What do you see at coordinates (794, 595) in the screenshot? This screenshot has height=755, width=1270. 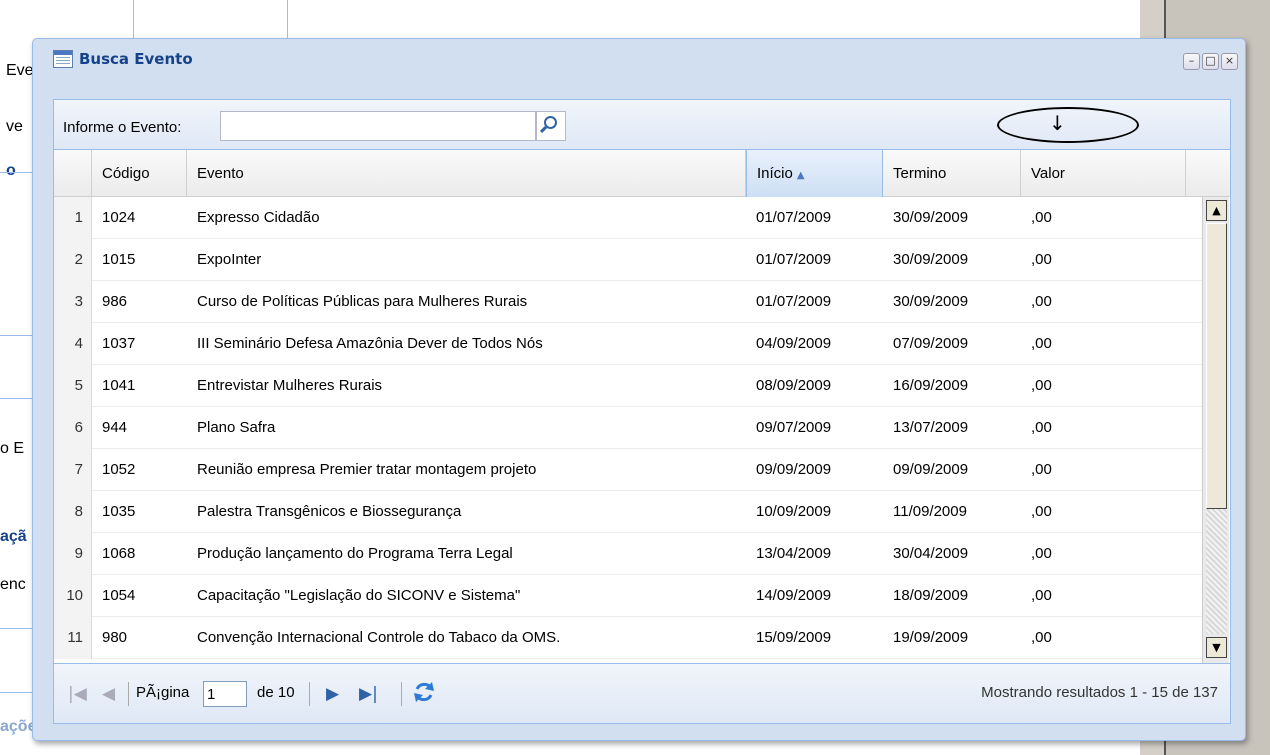 I see `cell-inicio: 14/09/2009` at bounding box center [794, 595].